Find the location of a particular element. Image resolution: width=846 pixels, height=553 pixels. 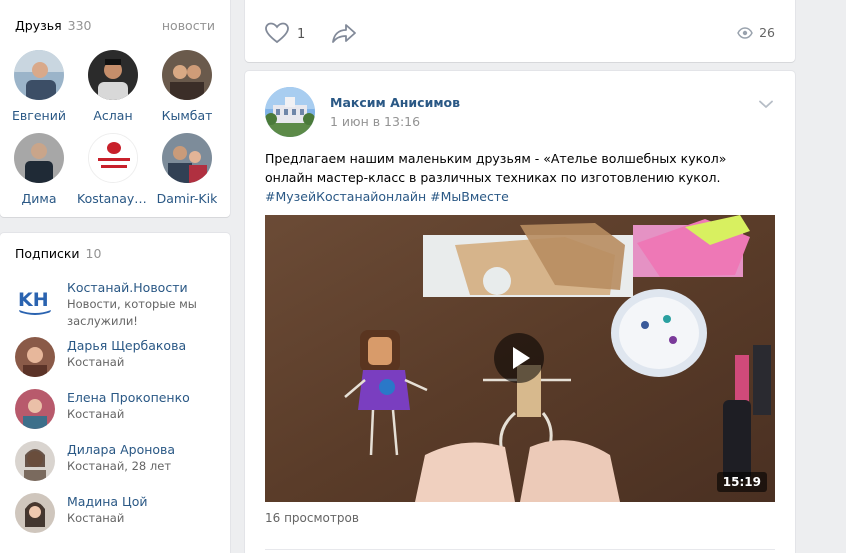

play-icon is located at coordinates (519, 358).